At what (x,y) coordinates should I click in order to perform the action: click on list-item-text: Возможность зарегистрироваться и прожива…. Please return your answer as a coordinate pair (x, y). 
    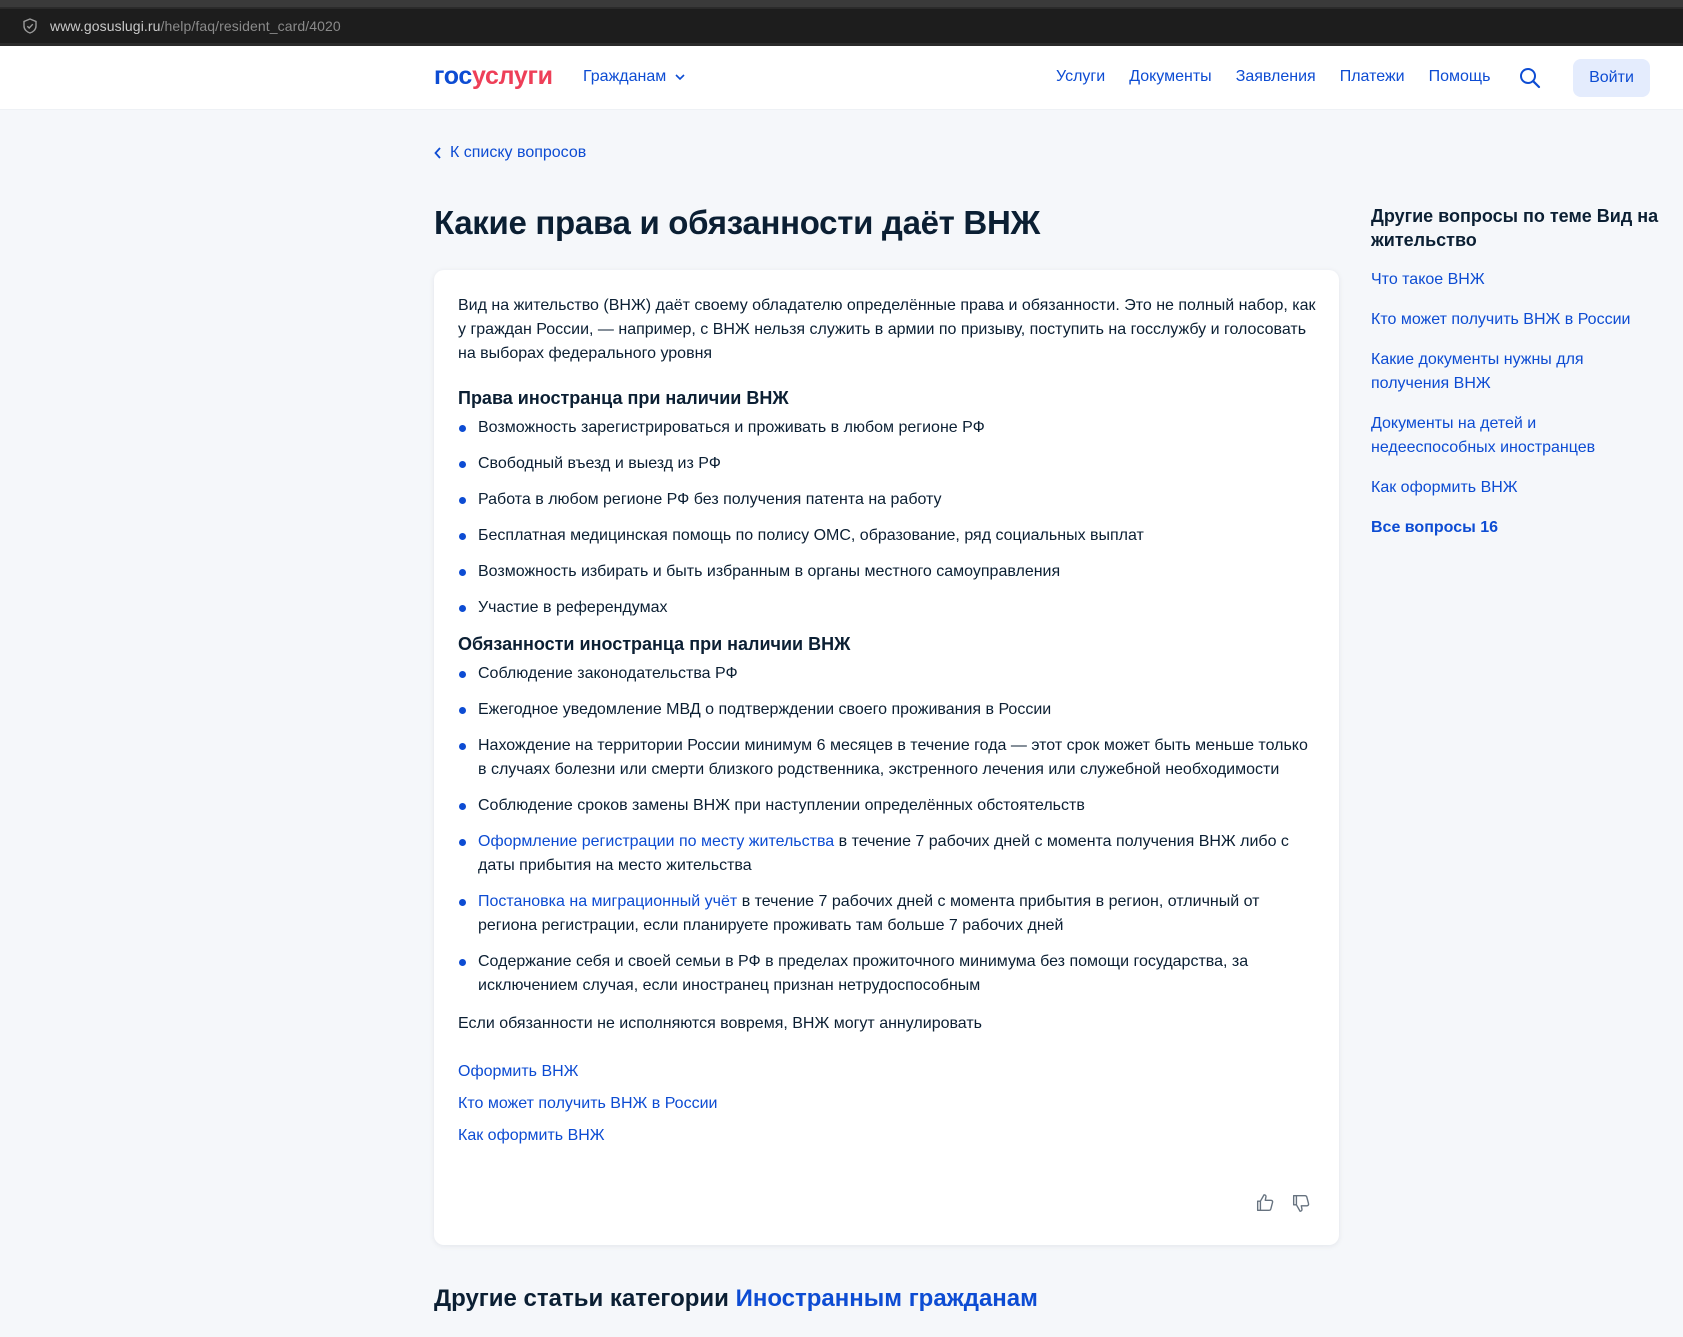
    Looking at the image, I should click on (731, 427).